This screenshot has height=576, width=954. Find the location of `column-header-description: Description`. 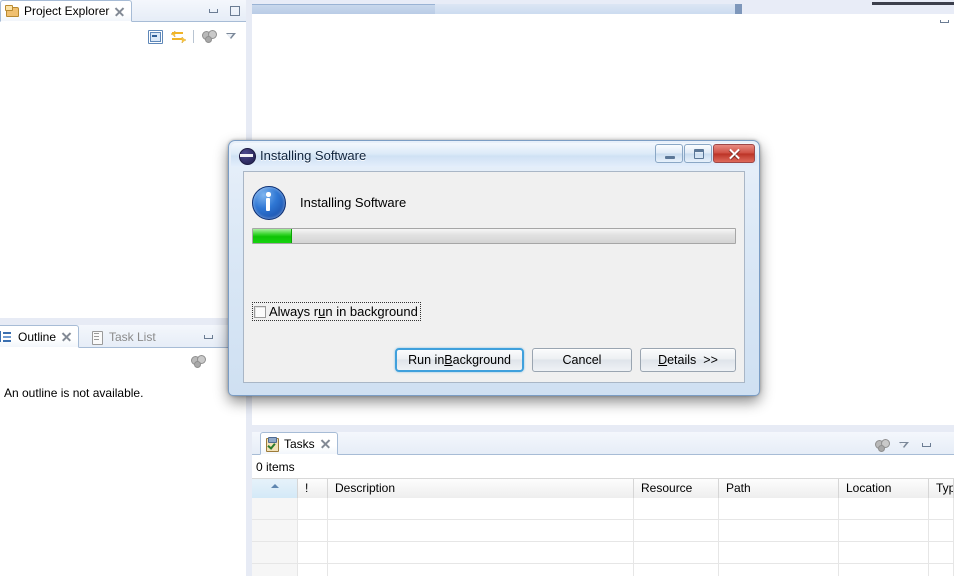

column-header-description: Description is located at coordinates (481, 488).